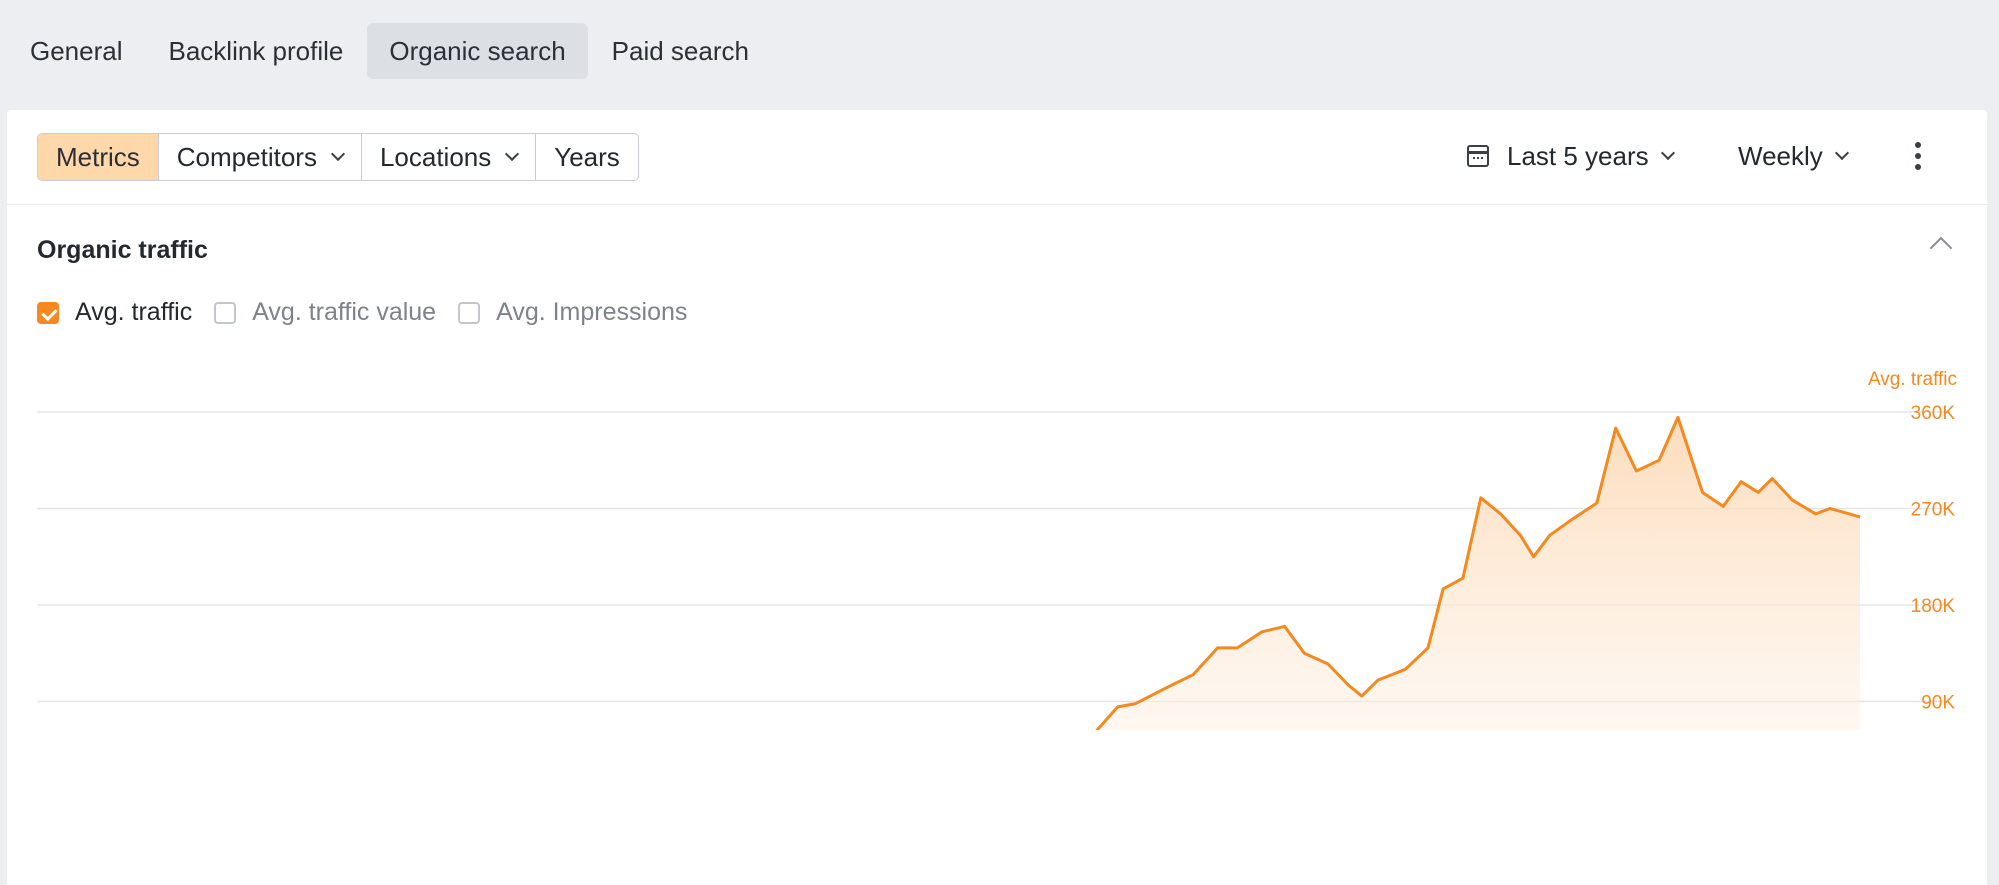 The image size is (1999, 885). Describe the element at coordinates (76, 51) in the screenshot. I see `tab-general: General` at that location.